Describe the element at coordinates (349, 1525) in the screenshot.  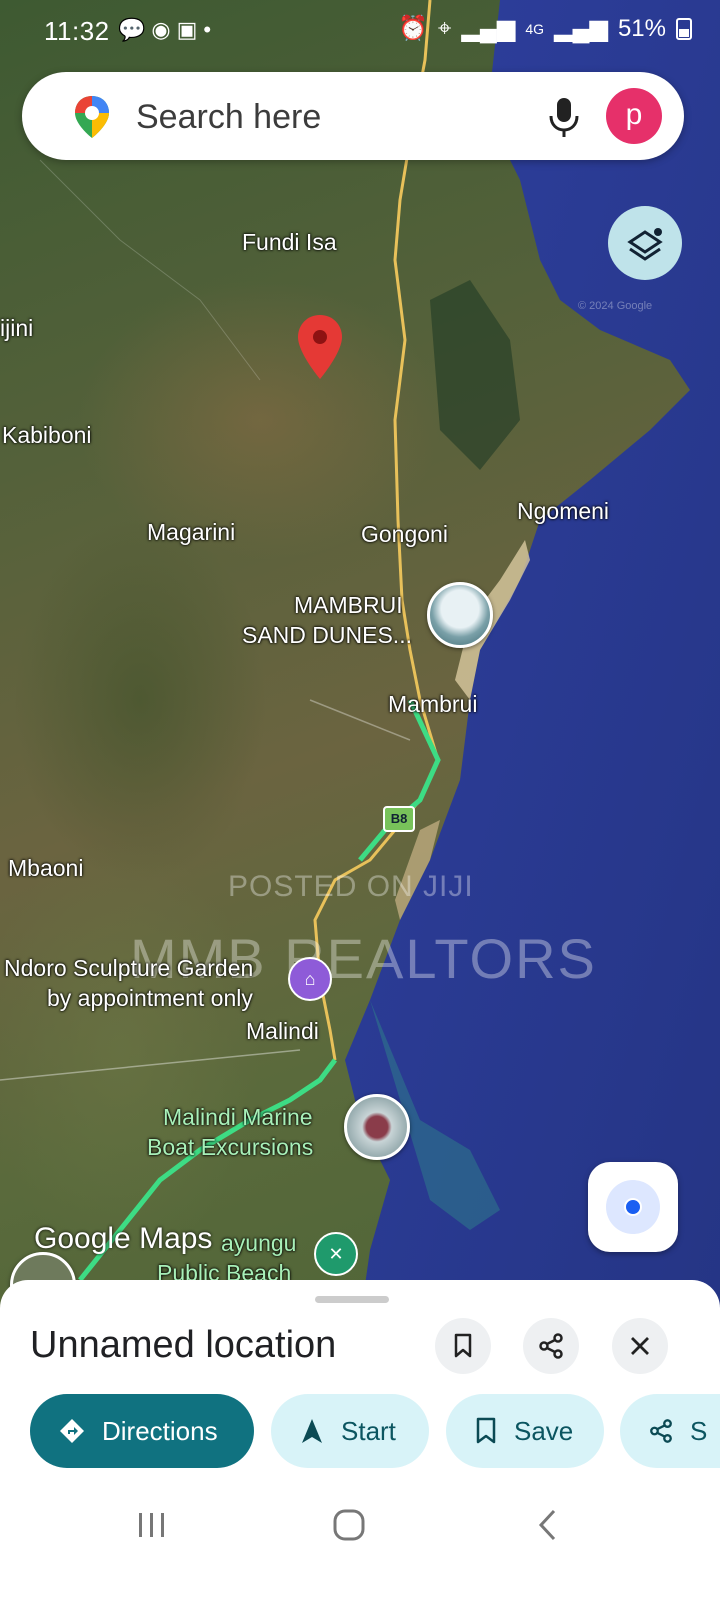
I see `home-icon` at that location.